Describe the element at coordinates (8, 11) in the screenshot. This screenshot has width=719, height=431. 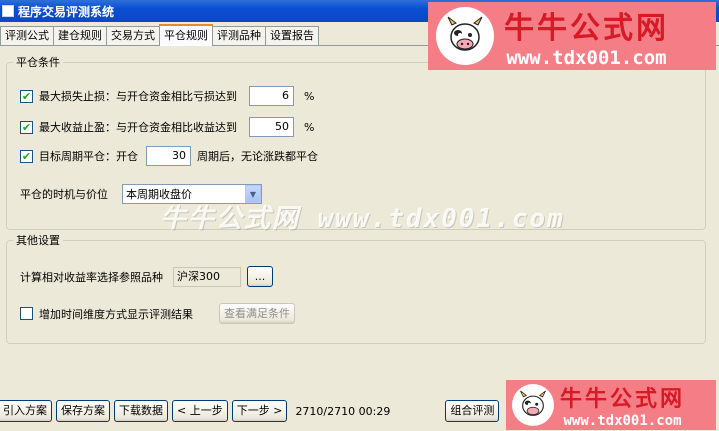
I see `window-icon` at that location.